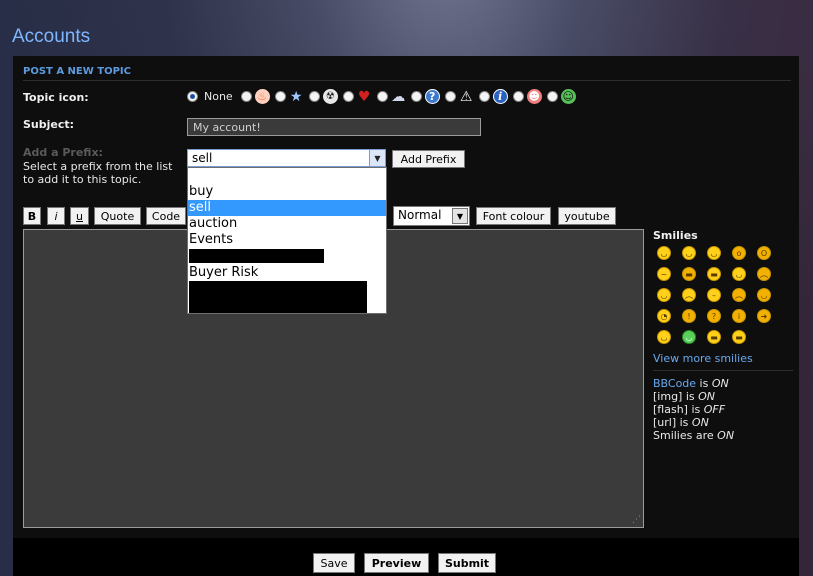 The height and width of the screenshot is (576, 813). Describe the element at coordinates (466, 96) in the screenshot. I see `warning-icon: ⚠` at that location.